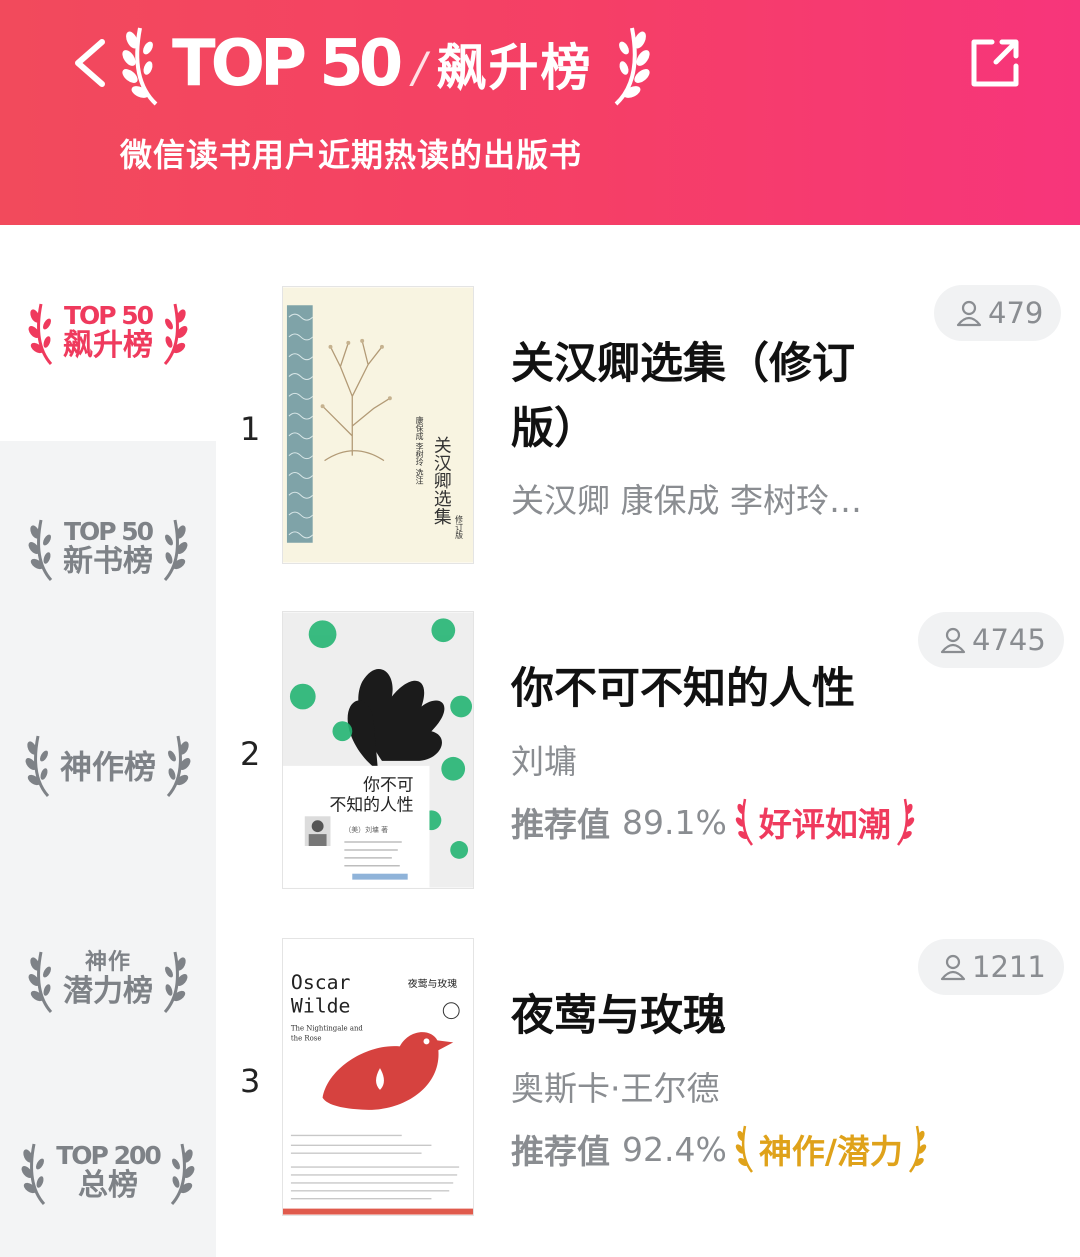 Image resolution: width=1080 pixels, height=1257 pixels. What do you see at coordinates (830, 1151) in the screenshot?
I see `rating-tag-label: 神作/潜力` at bounding box center [830, 1151].